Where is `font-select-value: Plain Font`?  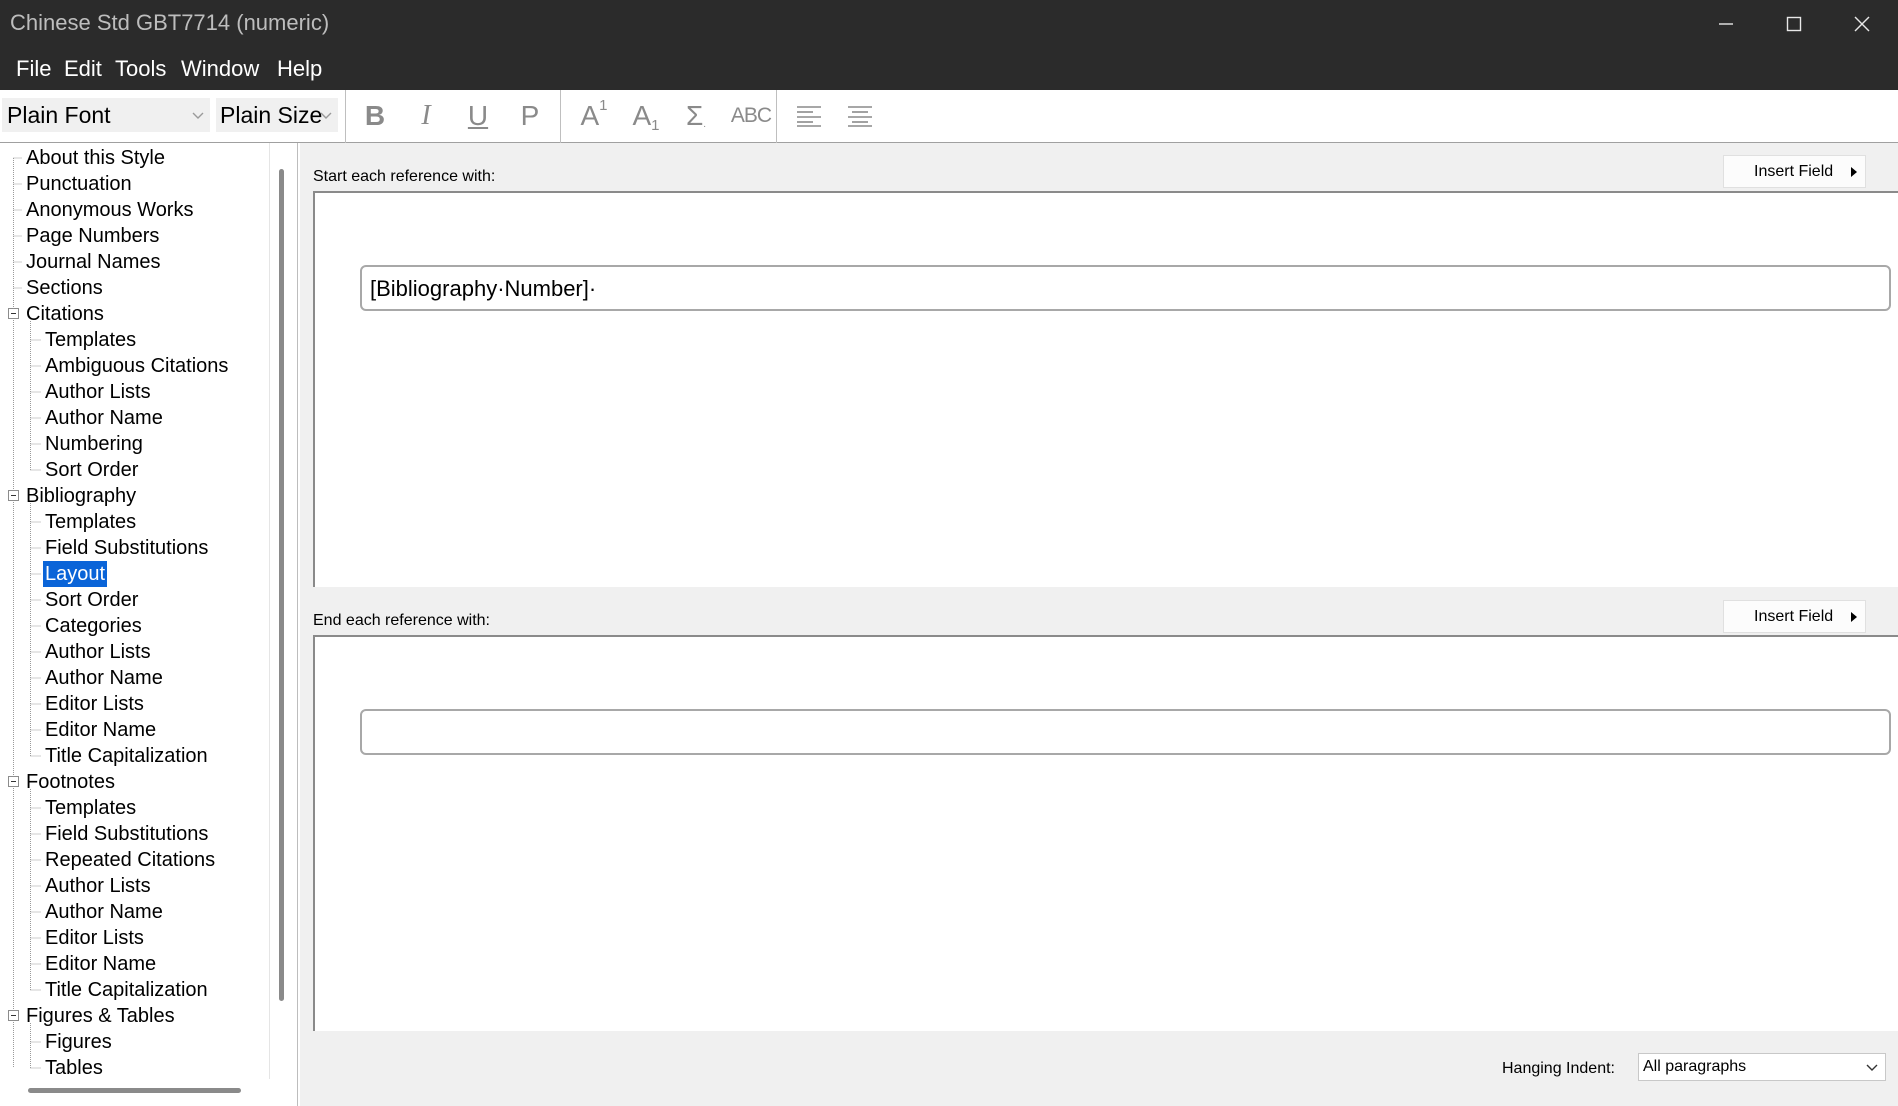
font-select-value: Plain Font is located at coordinates (59, 115).